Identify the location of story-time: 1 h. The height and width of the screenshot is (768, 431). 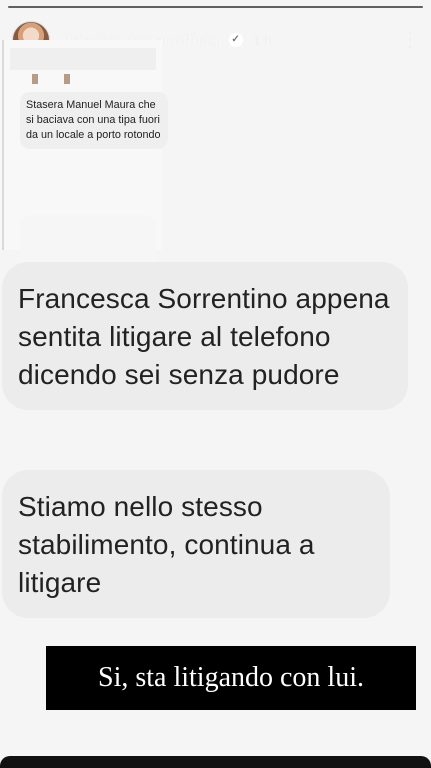
(262, 40).